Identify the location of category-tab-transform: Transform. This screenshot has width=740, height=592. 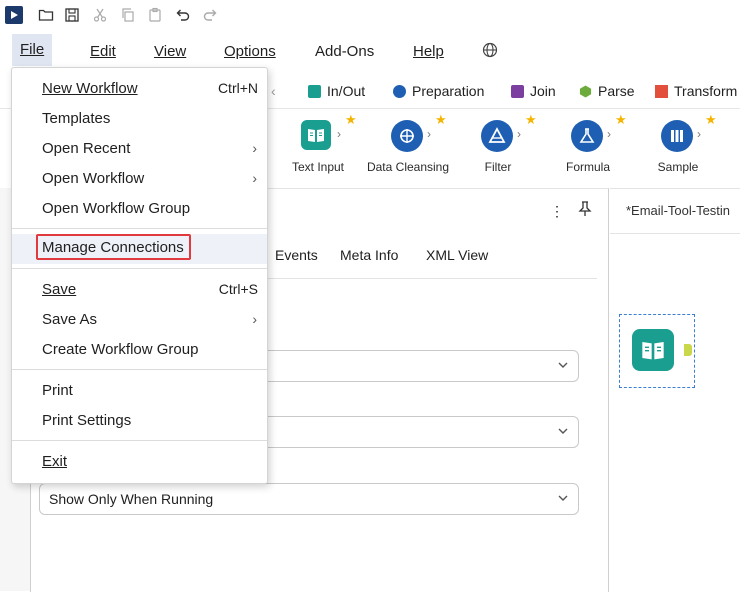
(696, 91).